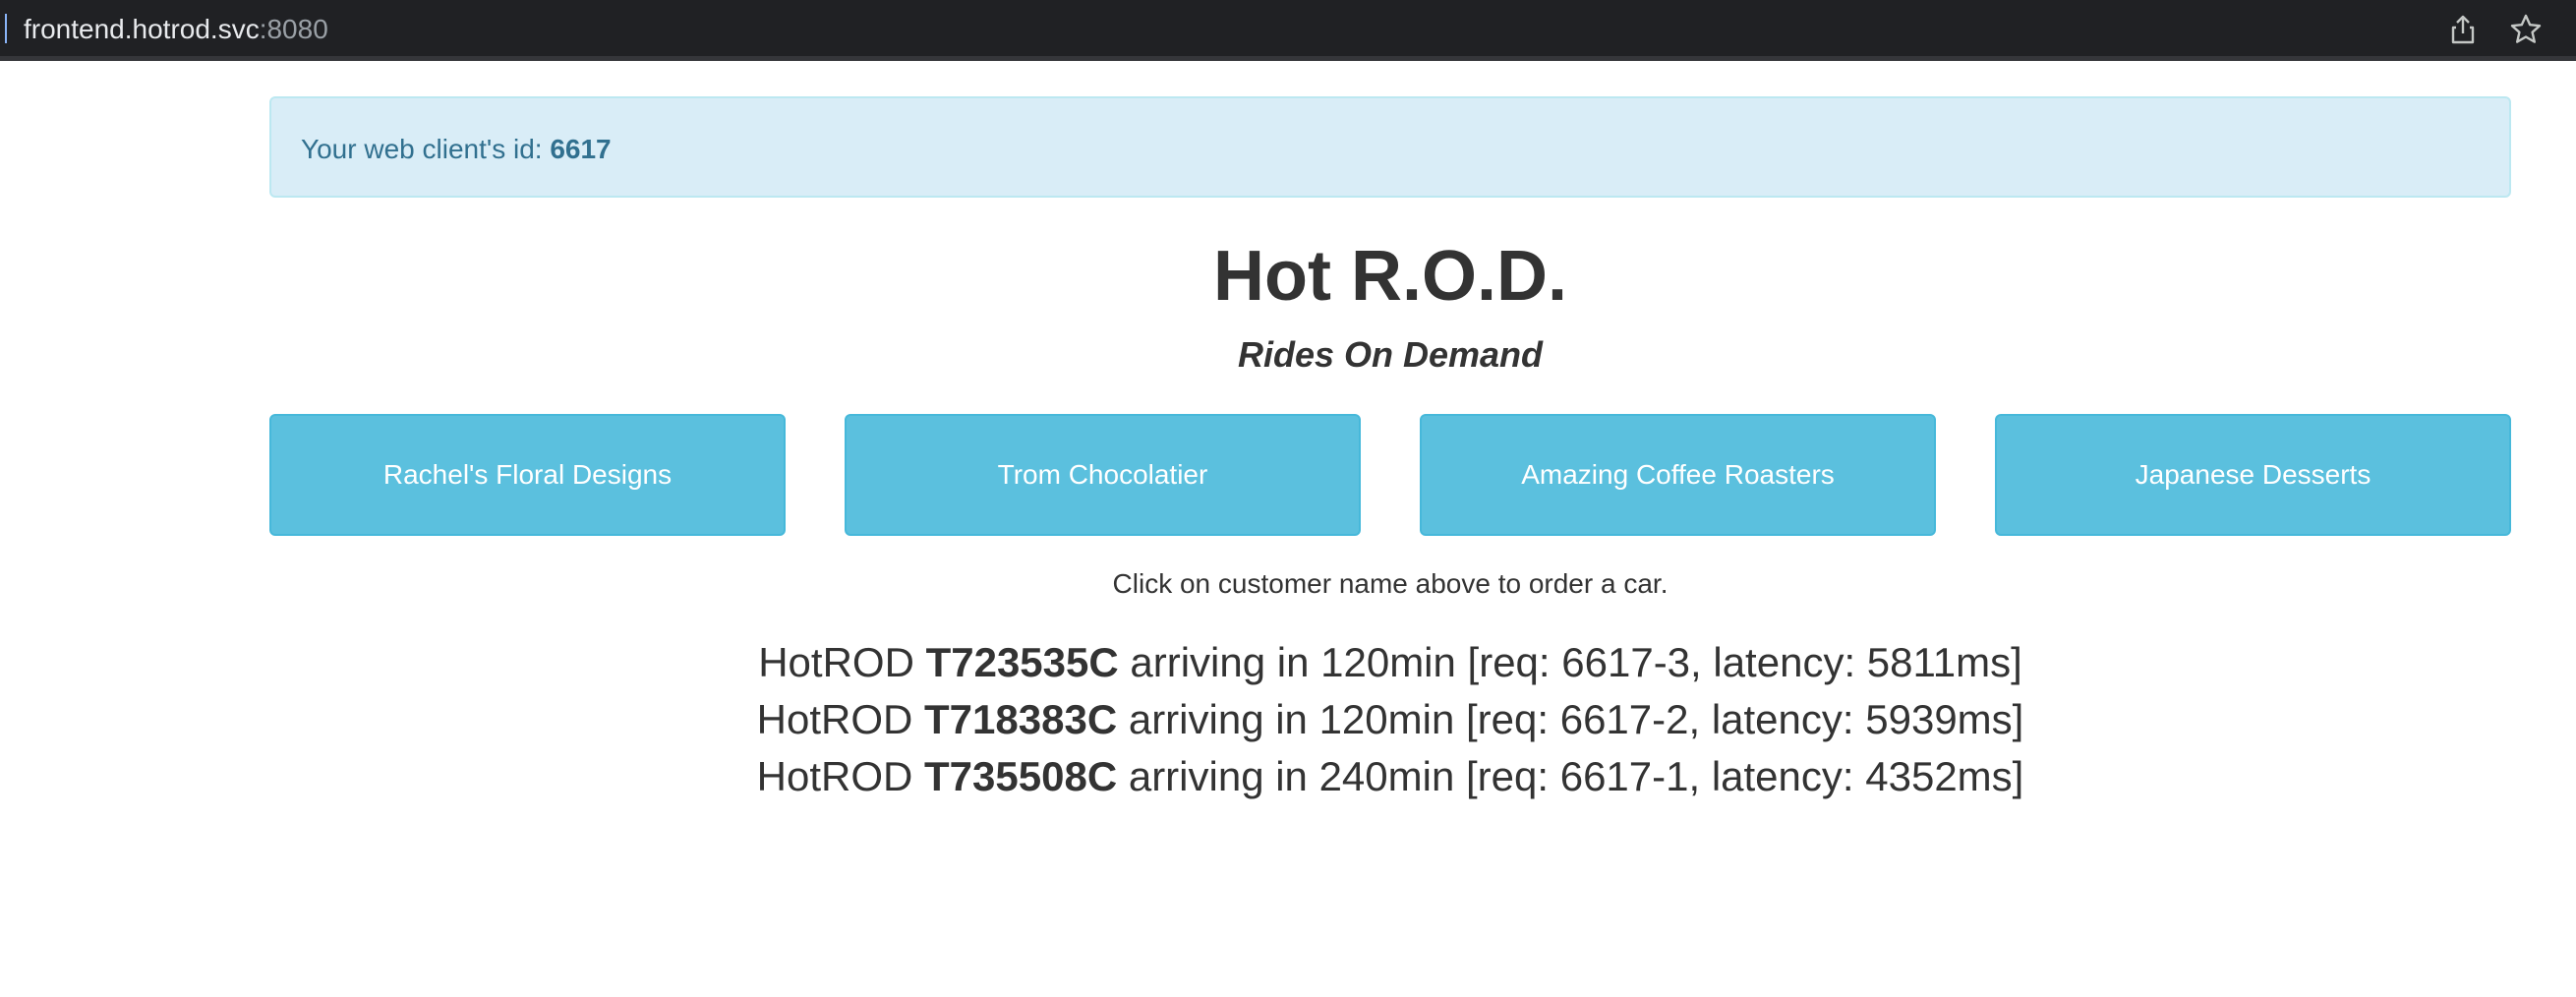 Image resolution: width=2576 pixels, height=997 pixels. Describe the element at coordinates (2253, 475) in the screenshot. I see `customer-button-japanese-desserts: Japanese Desserts` at that location.